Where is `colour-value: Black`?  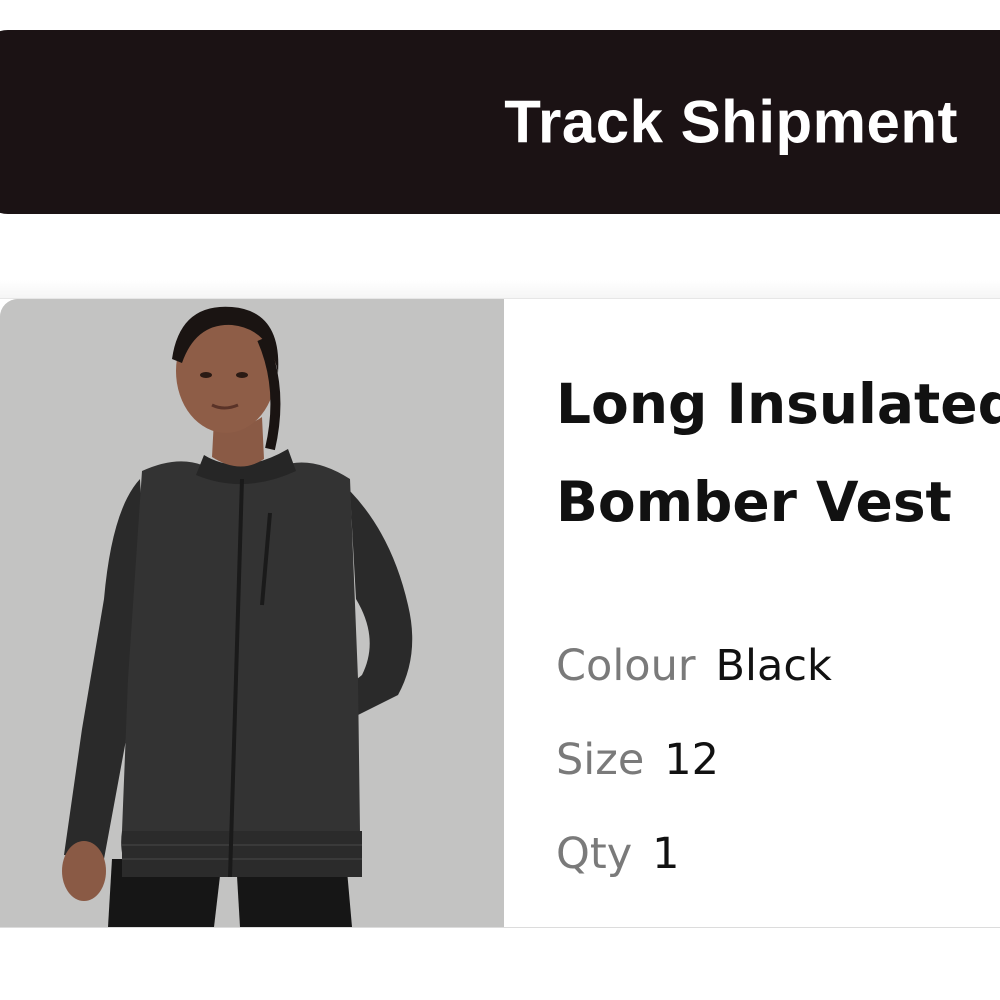
colour-value: Black is located at coordinates (773, 666).